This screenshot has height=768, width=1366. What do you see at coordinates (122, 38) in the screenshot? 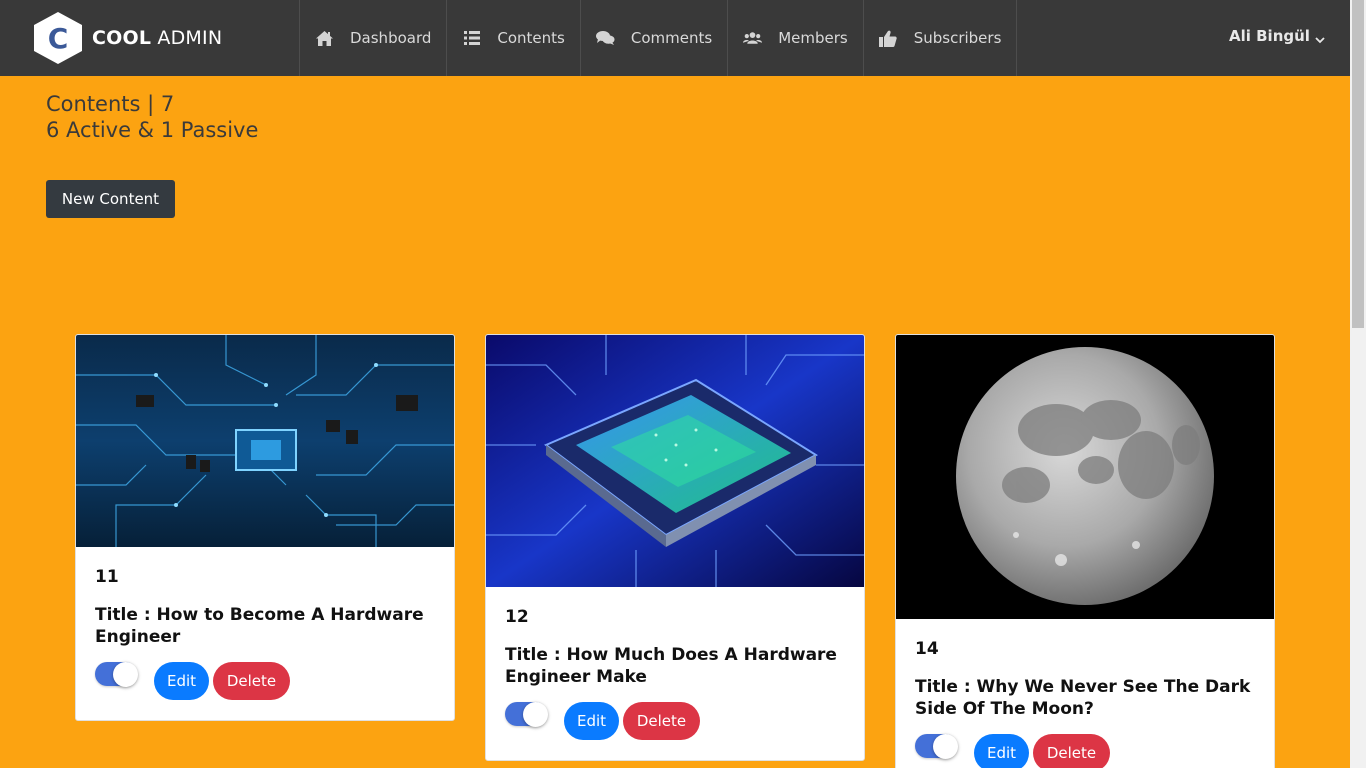
I see `brand-name-bold: COOL` at bounding box center [122, 38].